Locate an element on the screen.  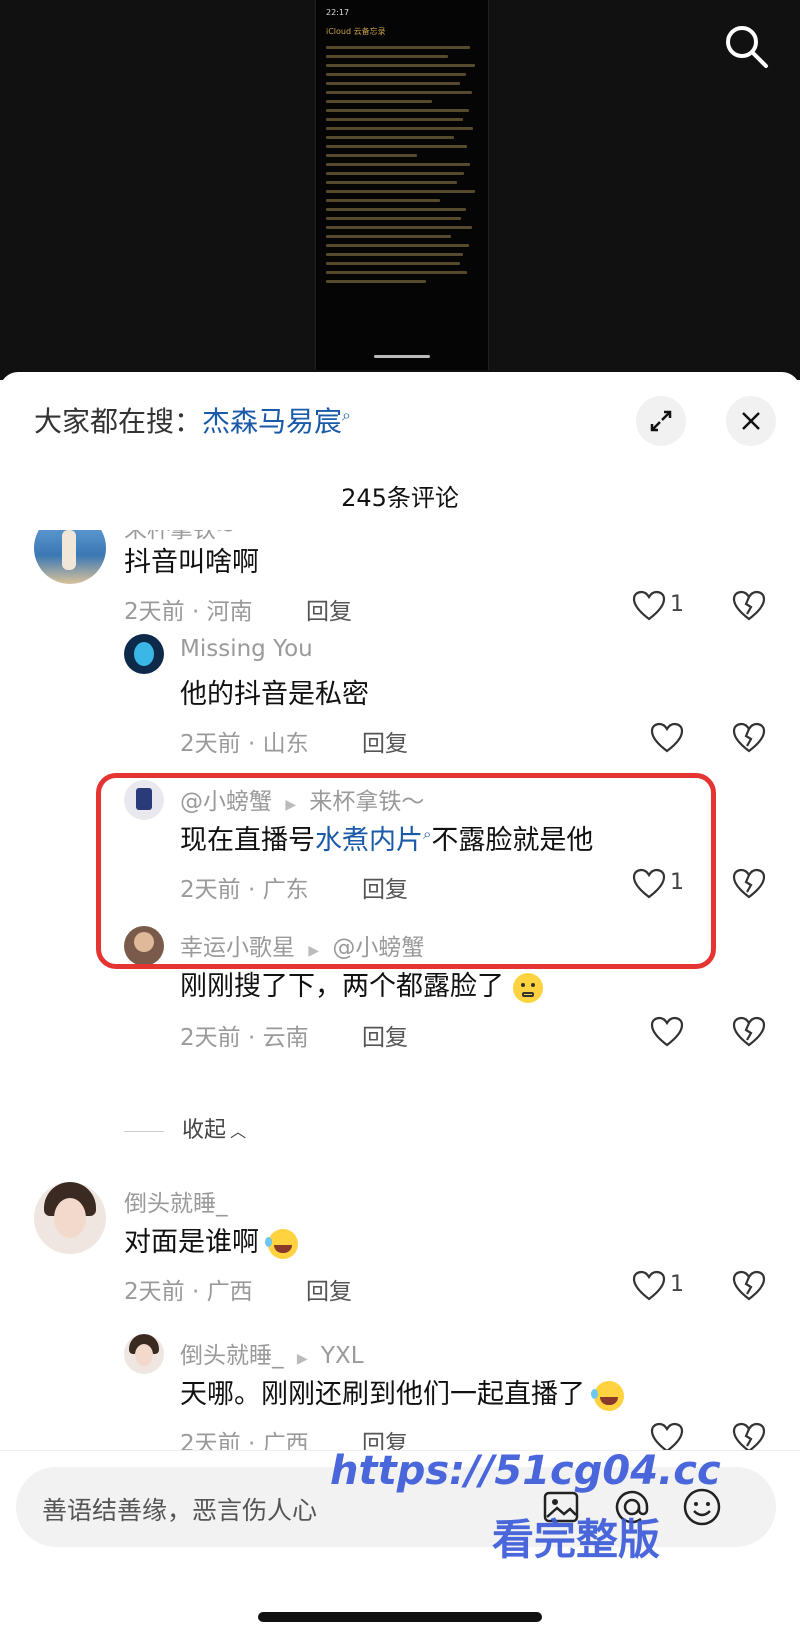
close-icon is located at coordinates (751, 421).